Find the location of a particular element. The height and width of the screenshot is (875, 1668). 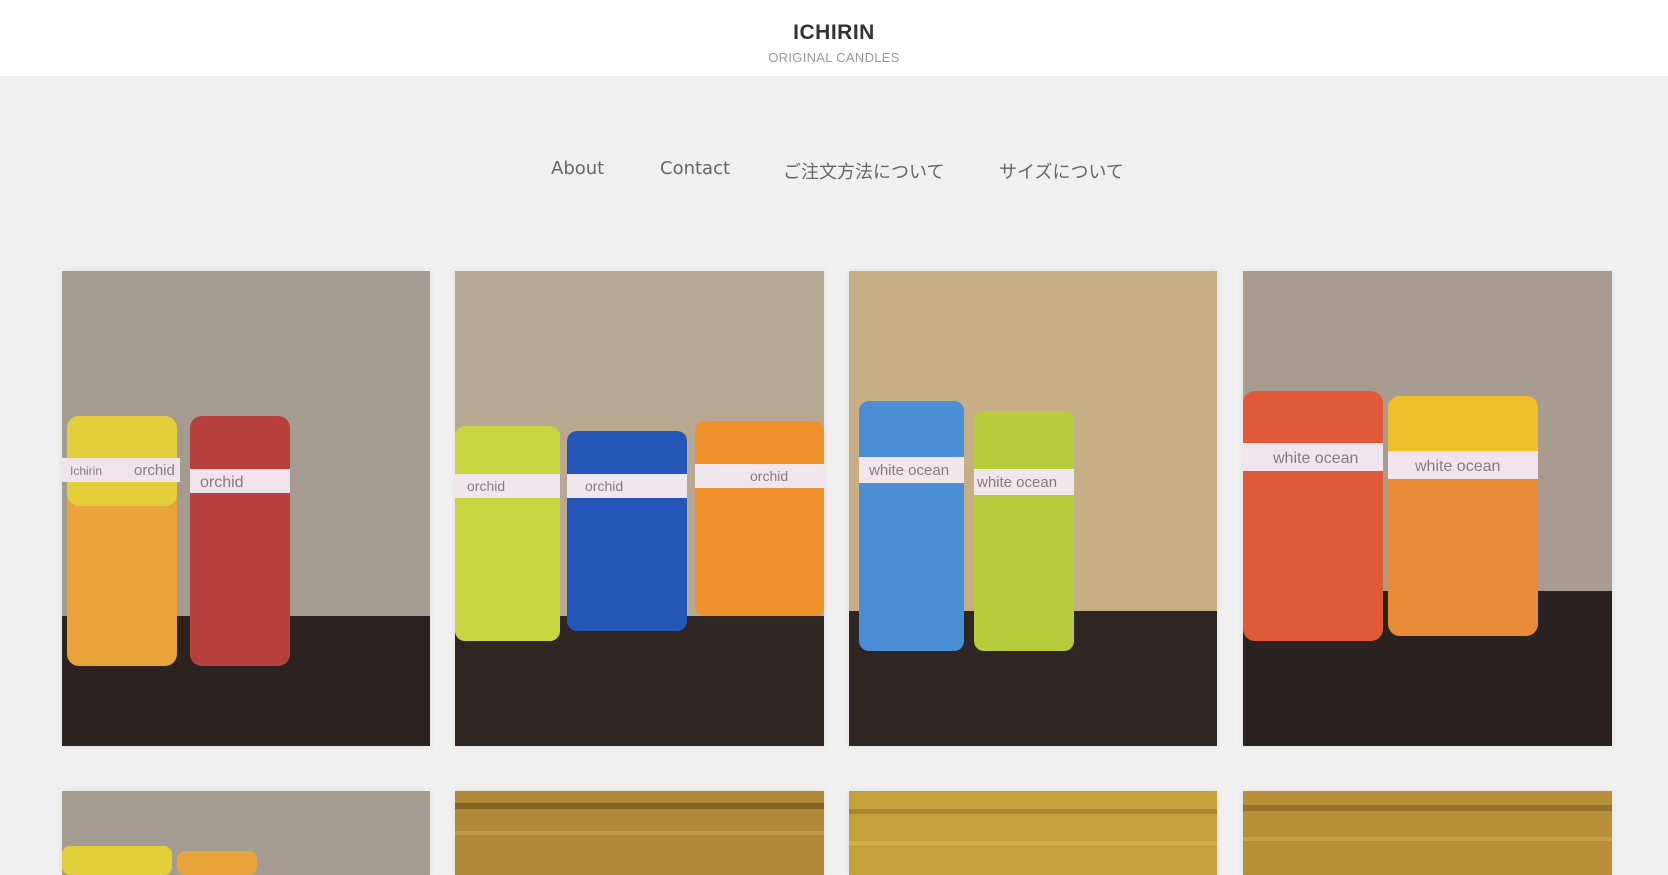

candle-photo is located at coordinates (246, 833).